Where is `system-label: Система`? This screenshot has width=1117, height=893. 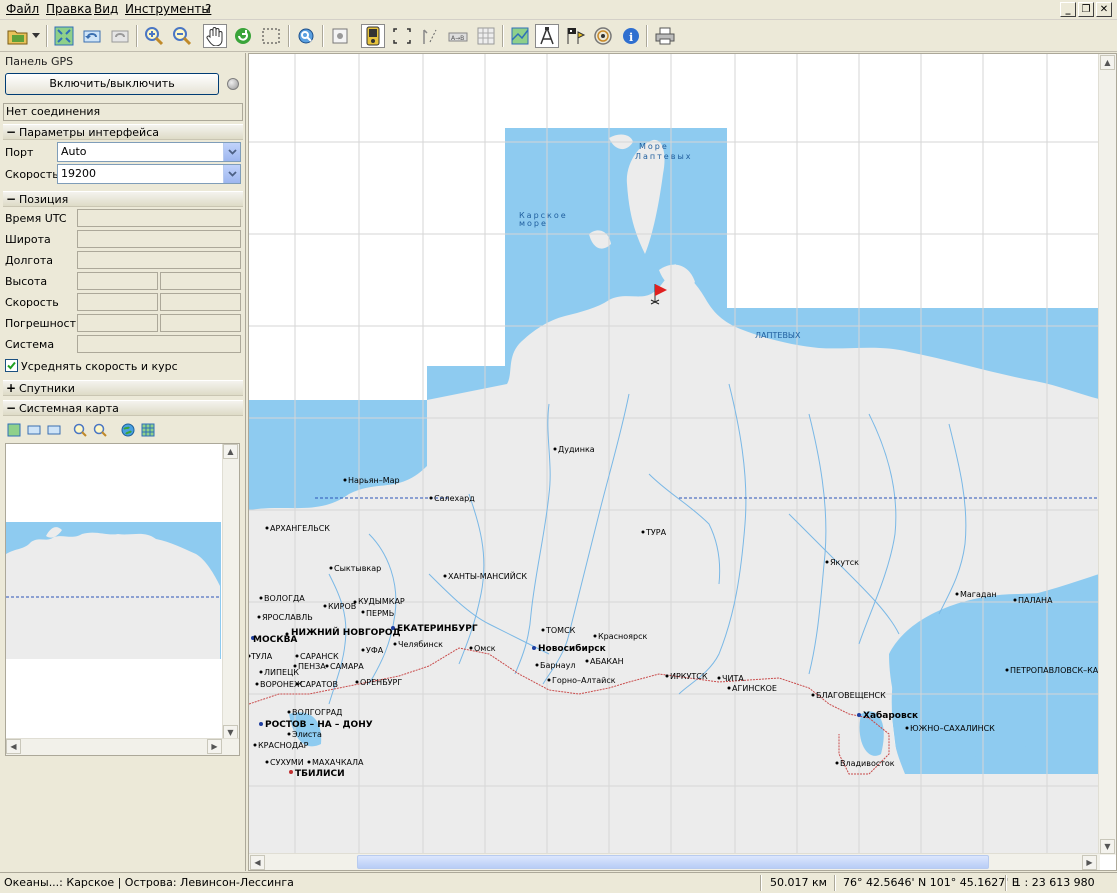 system-label: Система is located at coordinates (30, 344).